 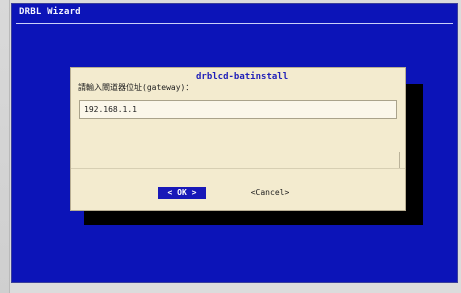 I want to click on title-rule, so click(x=234, y=23).